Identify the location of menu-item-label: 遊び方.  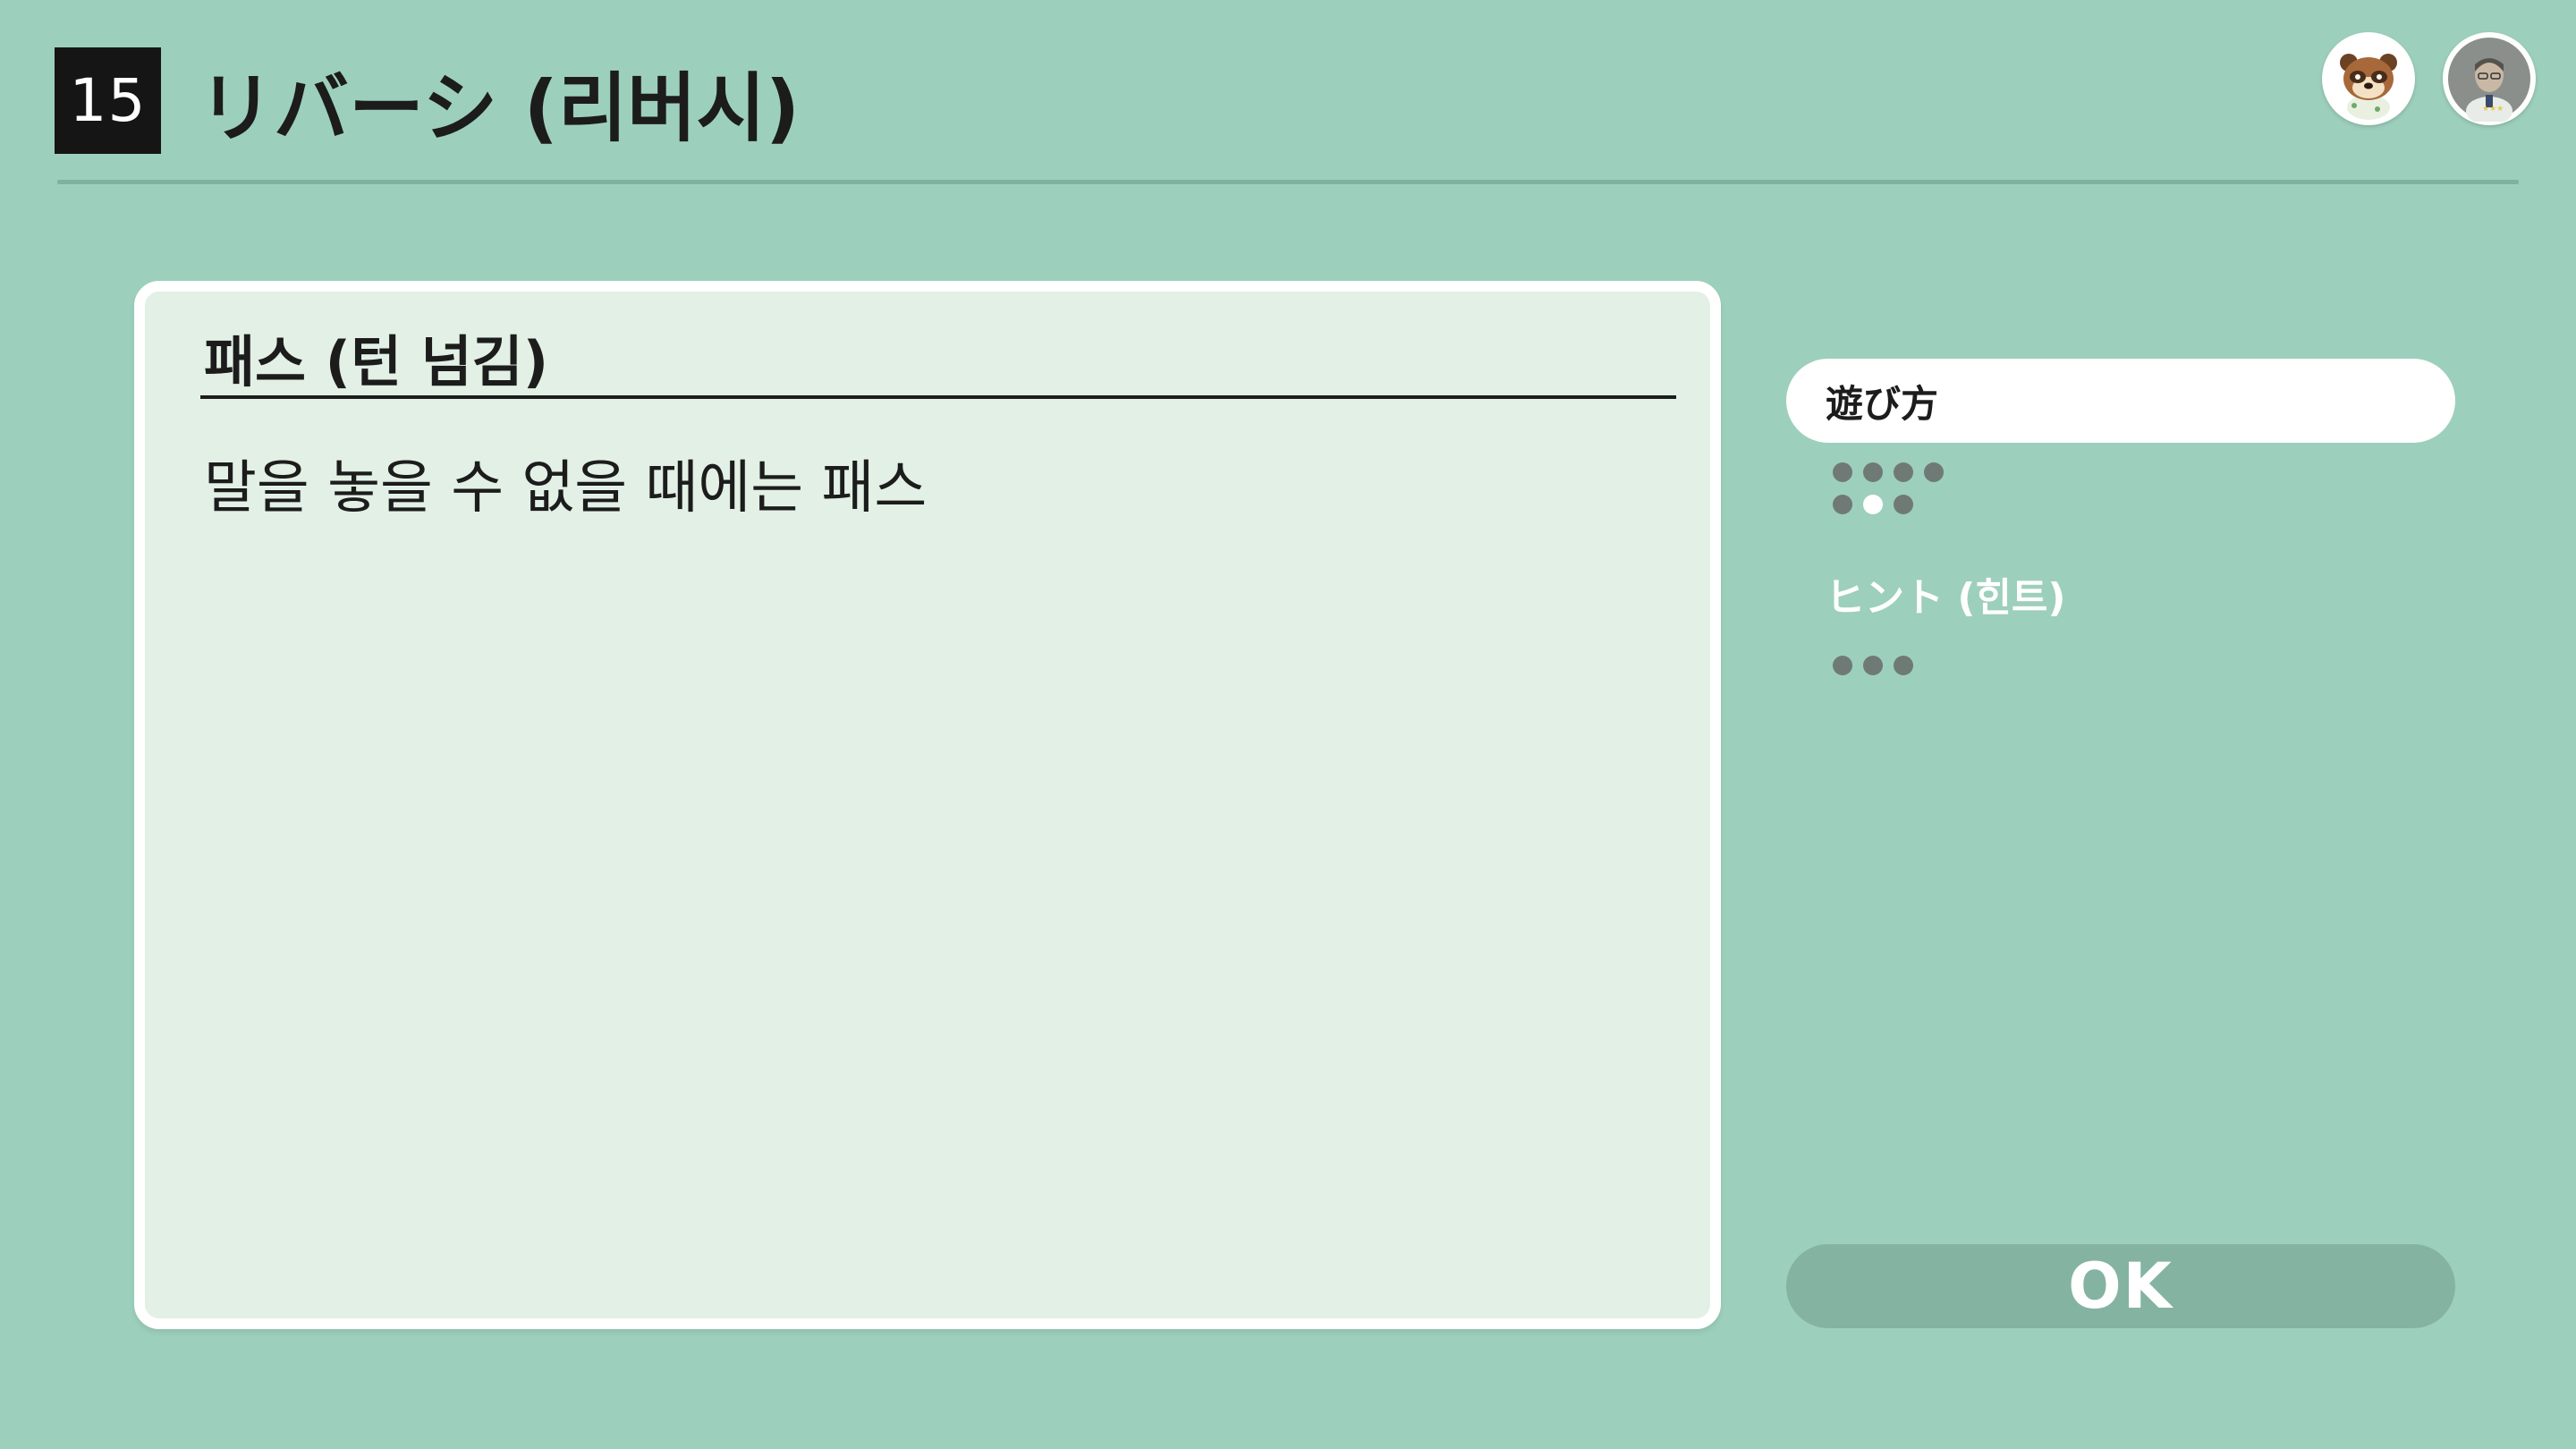
(1882, 403).